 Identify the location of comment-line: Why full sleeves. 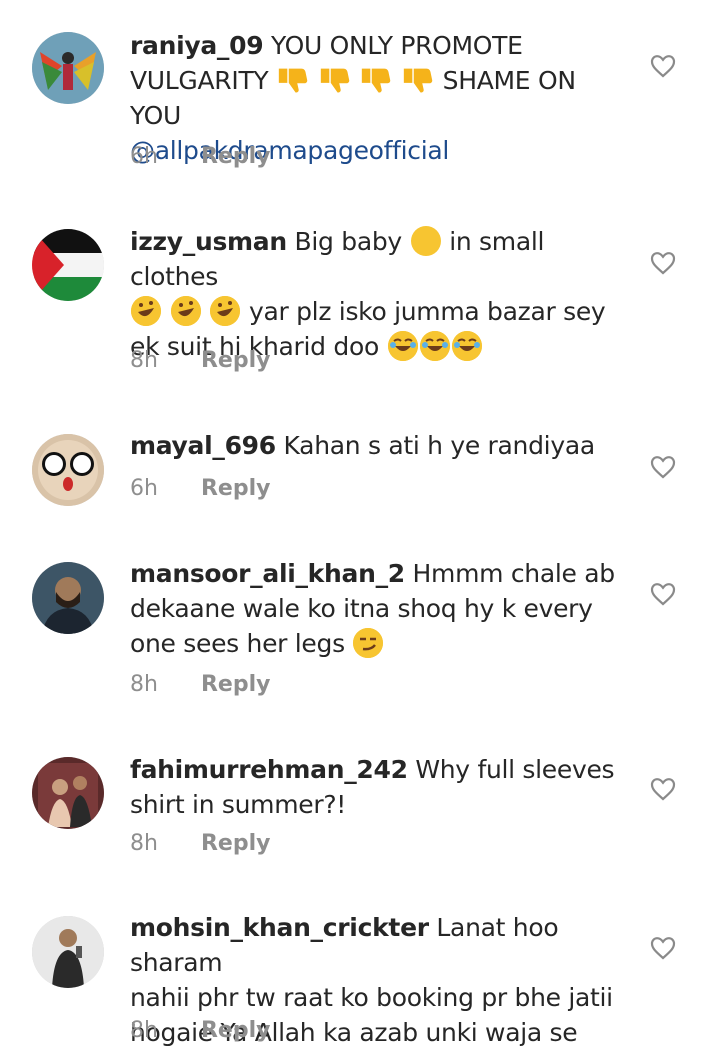
(515, 769).